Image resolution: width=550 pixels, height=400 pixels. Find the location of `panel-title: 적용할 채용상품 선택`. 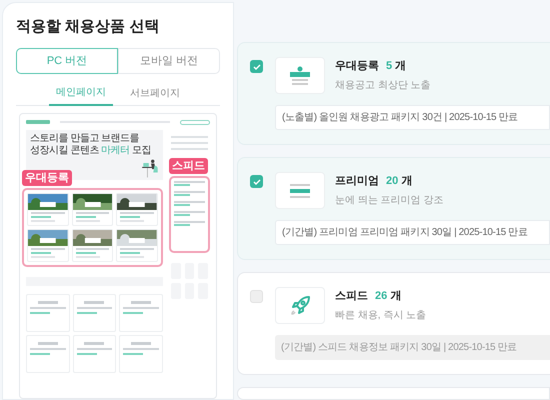

panel-title: 적용할 채용상품 선택 is located at coordinates (88, 27).